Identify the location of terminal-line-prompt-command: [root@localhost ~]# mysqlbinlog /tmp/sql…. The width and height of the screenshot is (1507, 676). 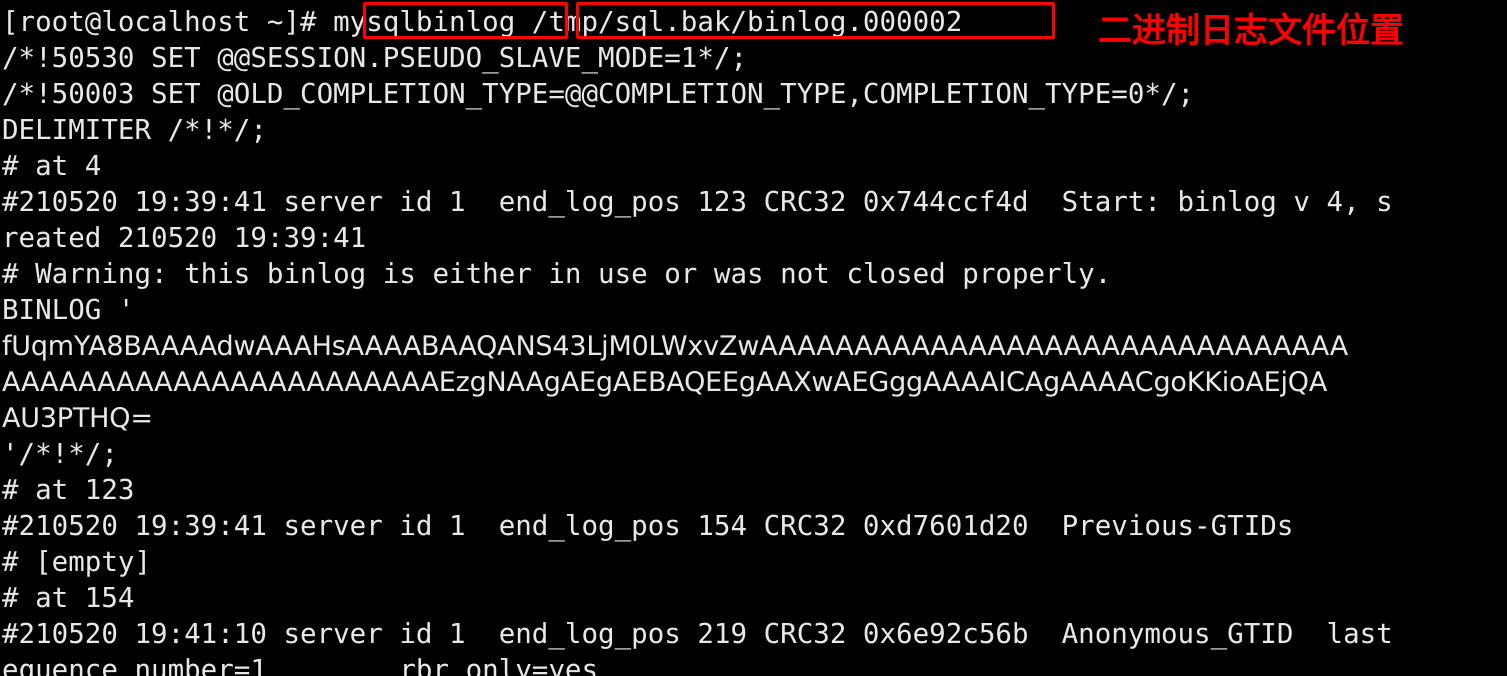
(482, 22).